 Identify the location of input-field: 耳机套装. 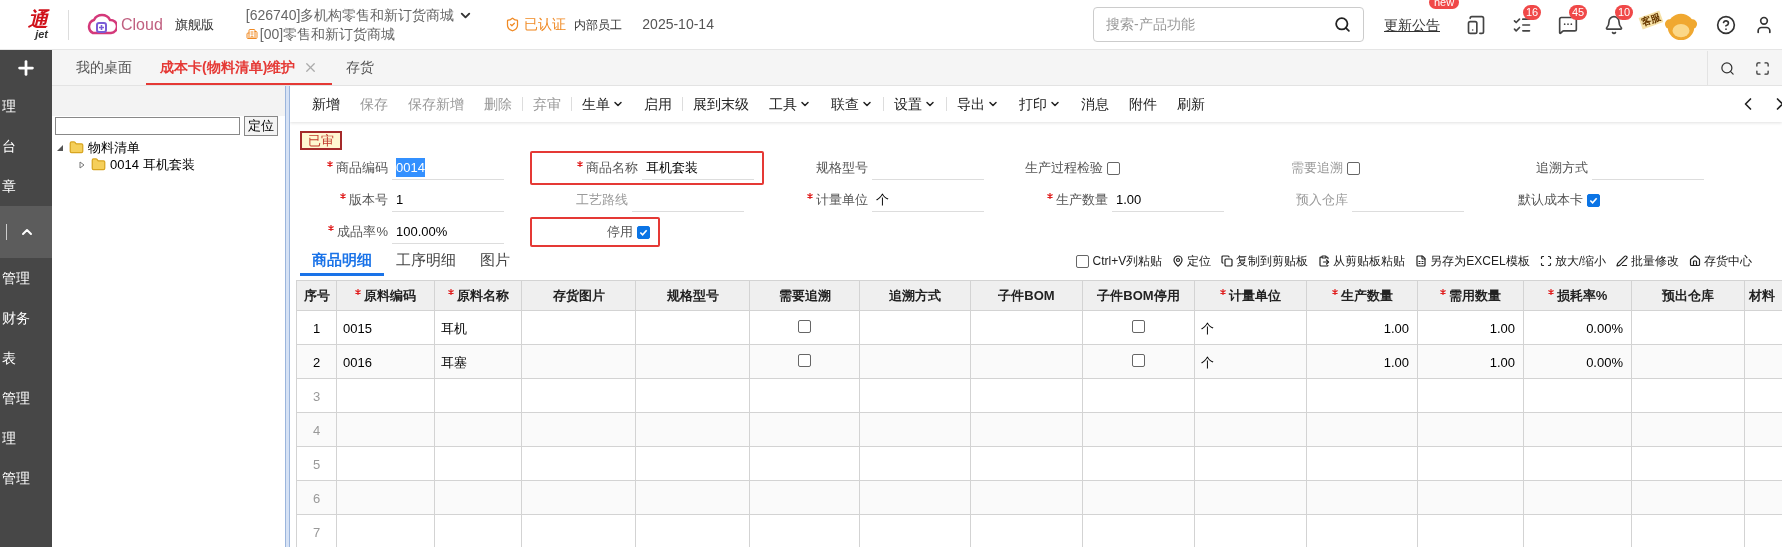
(698, 168).